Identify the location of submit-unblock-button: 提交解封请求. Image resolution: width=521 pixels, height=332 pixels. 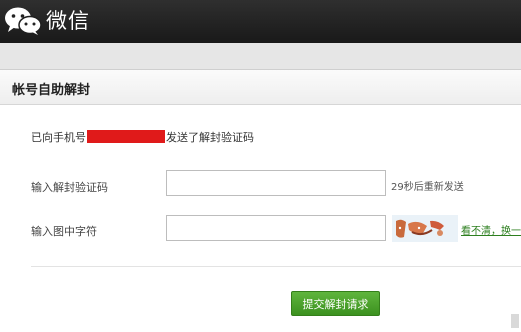
(335, 303).